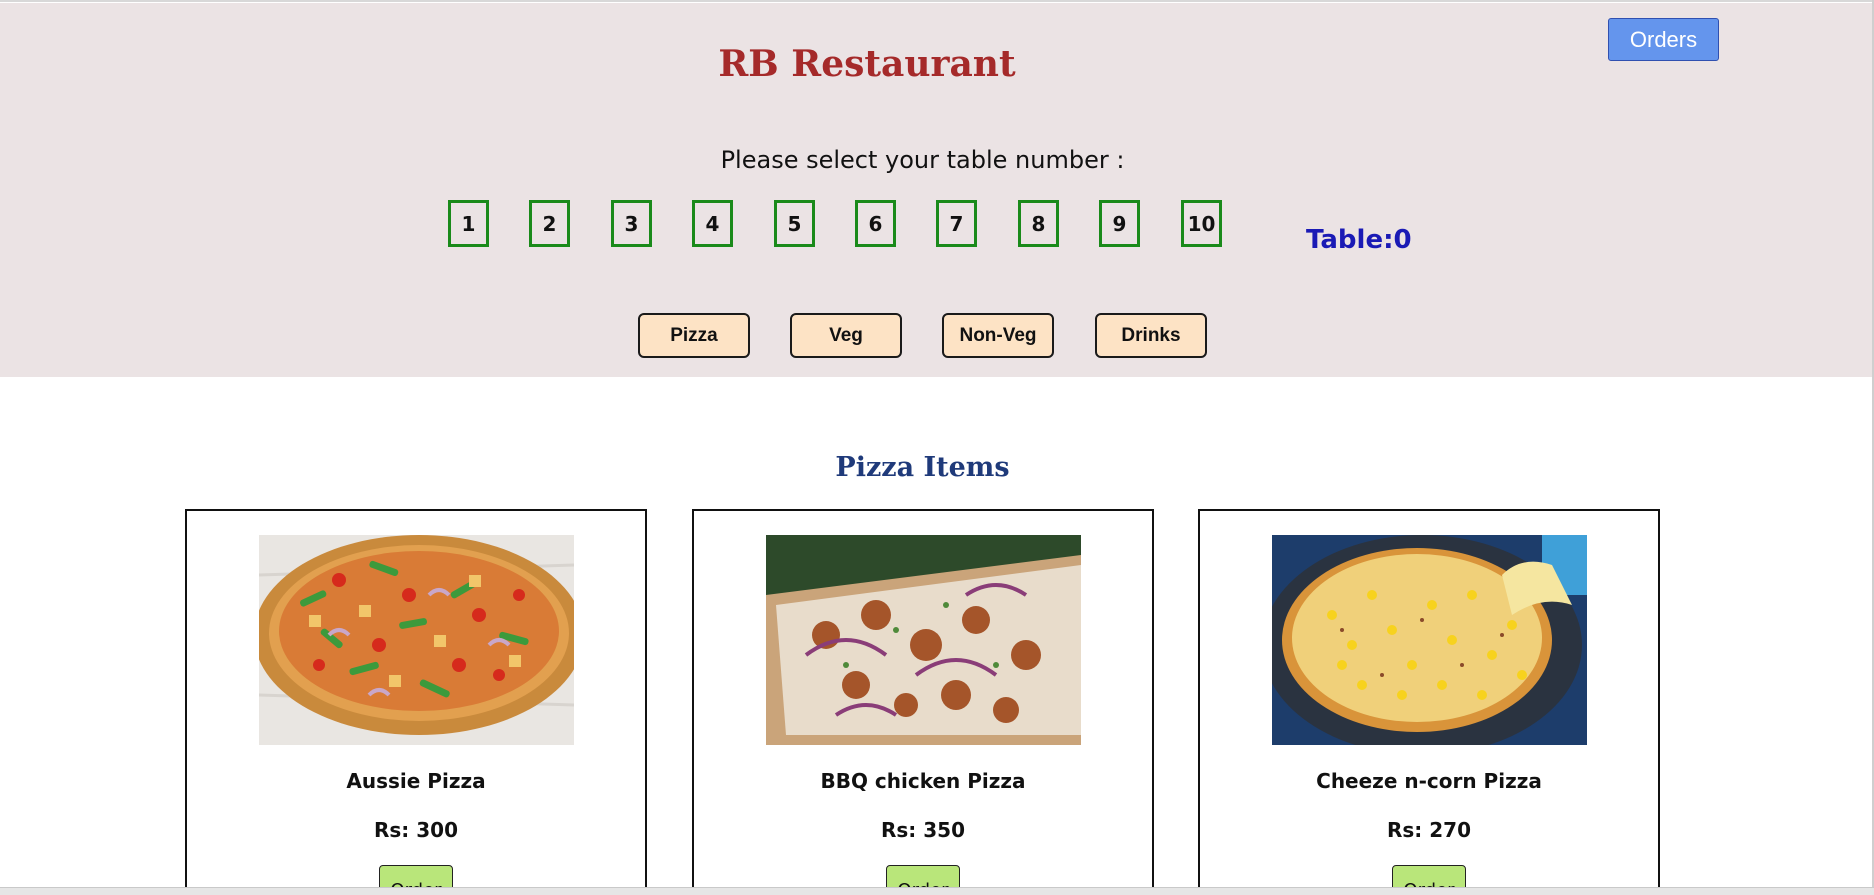 The height and width of the screenshot is (895, 1874). Describe the element at coordinates (937, 1) in the screenshot. I see `top-border` at that location.